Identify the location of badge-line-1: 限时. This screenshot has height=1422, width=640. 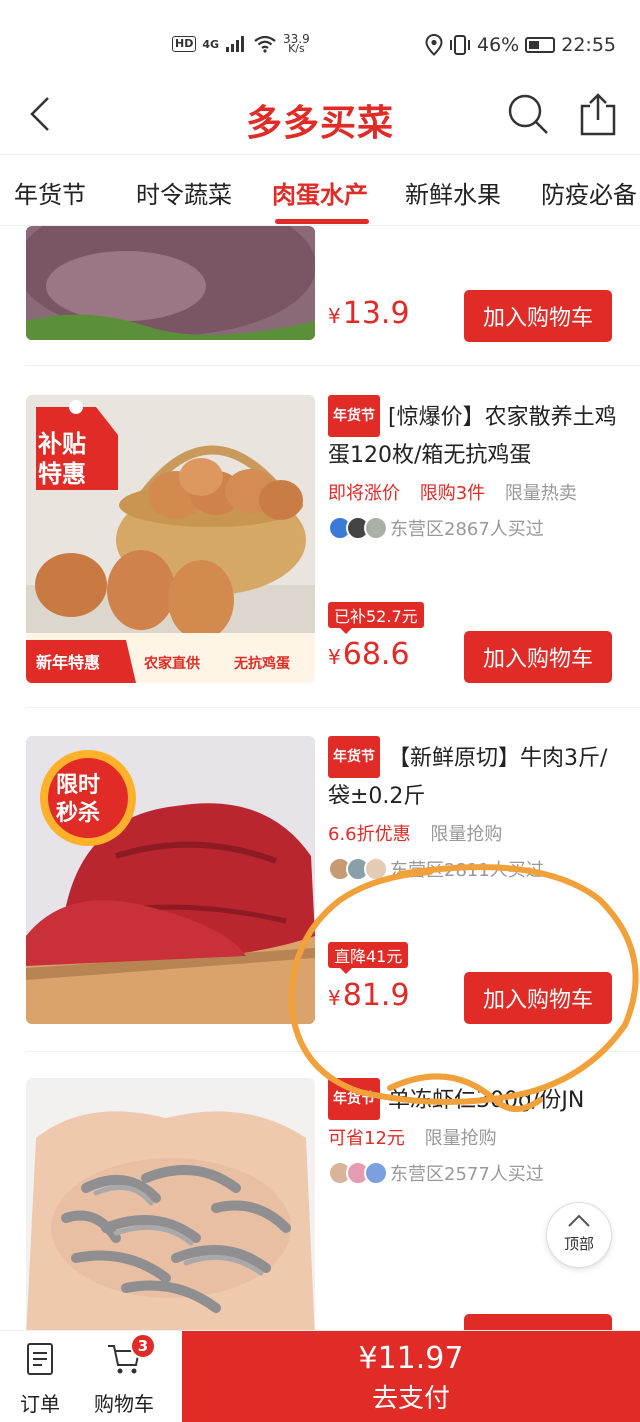
(78, 785).